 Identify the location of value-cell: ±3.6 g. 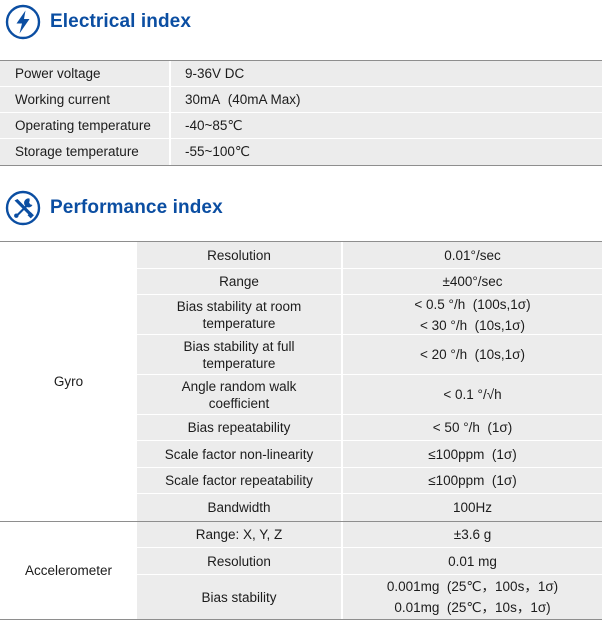
(472, 534).